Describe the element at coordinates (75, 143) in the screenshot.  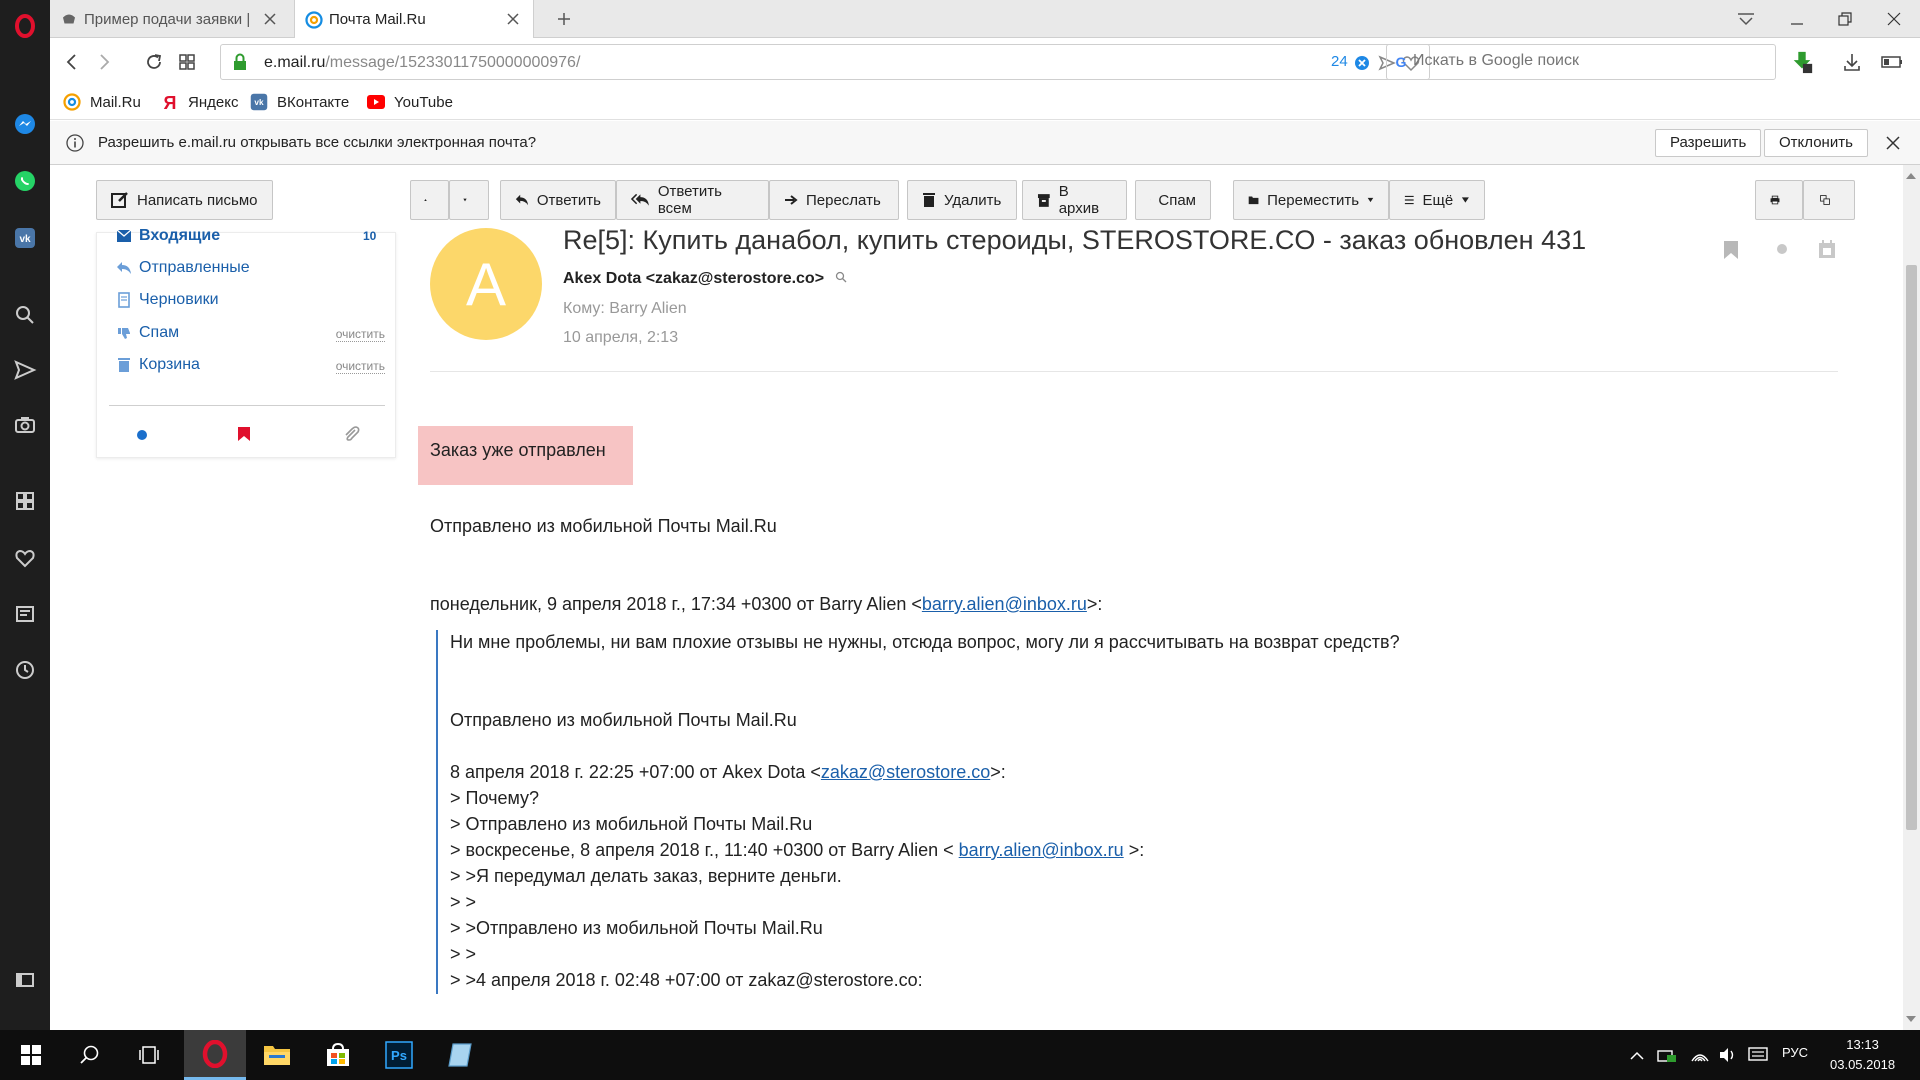
I see `info-icon` at that location.